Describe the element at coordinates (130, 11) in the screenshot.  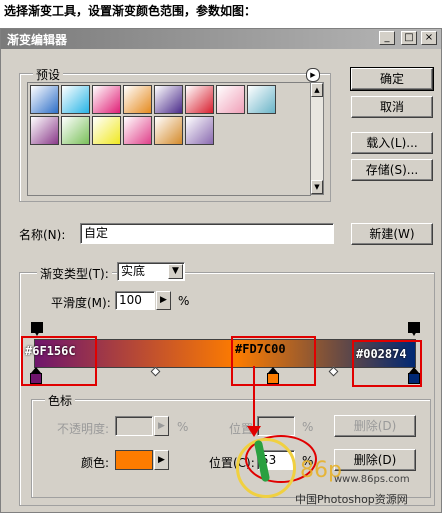
I see `page-caption: 选择渐变工具，设置渐变颜色范围，参数如图：` at that location.